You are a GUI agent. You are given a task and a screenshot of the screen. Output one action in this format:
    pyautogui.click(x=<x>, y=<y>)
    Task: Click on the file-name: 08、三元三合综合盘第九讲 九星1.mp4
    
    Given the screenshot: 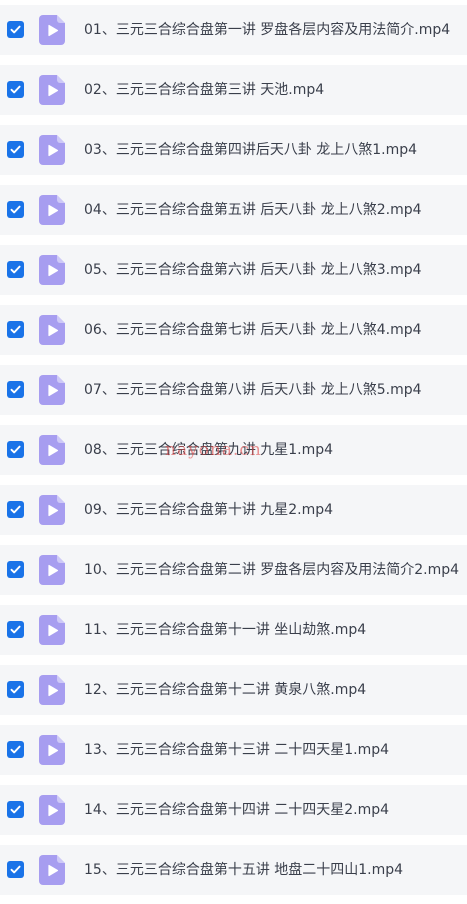 What is the action you would take?
    pyautogui.click(x=209, y=450)
    